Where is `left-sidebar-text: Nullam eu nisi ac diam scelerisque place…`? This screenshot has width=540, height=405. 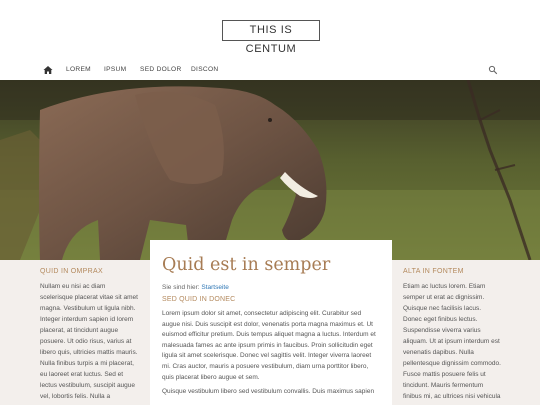
left-sidebar-text: Nullam eu nisi ac diam scelerisque place… is located at coordinates (89, 341).